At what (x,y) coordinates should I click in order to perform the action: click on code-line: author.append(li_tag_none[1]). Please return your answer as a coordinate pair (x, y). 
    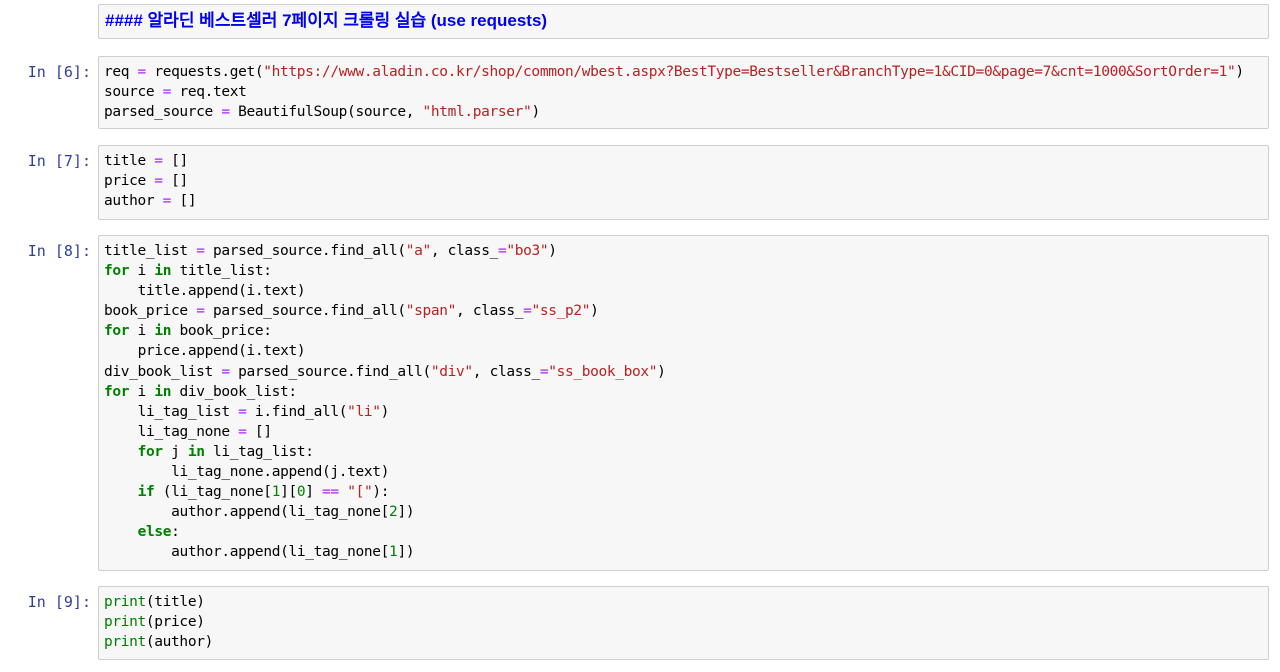
    Looking at the image, I should click on (293, 552).